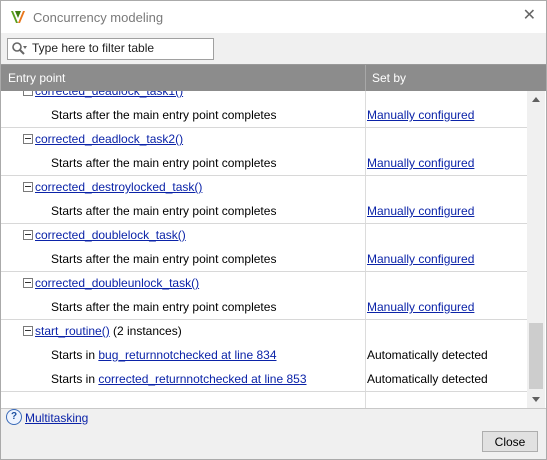  Describe the element at coordinates (187, 355) in the screenshot. I see `source-location-link: bug_returnnotchecked at line 834` at that location.